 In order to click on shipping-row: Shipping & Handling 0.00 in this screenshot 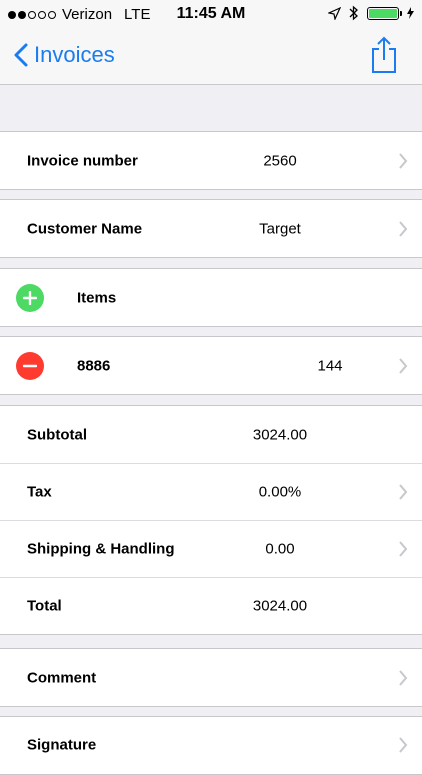, I will do `click(211, 548)`.